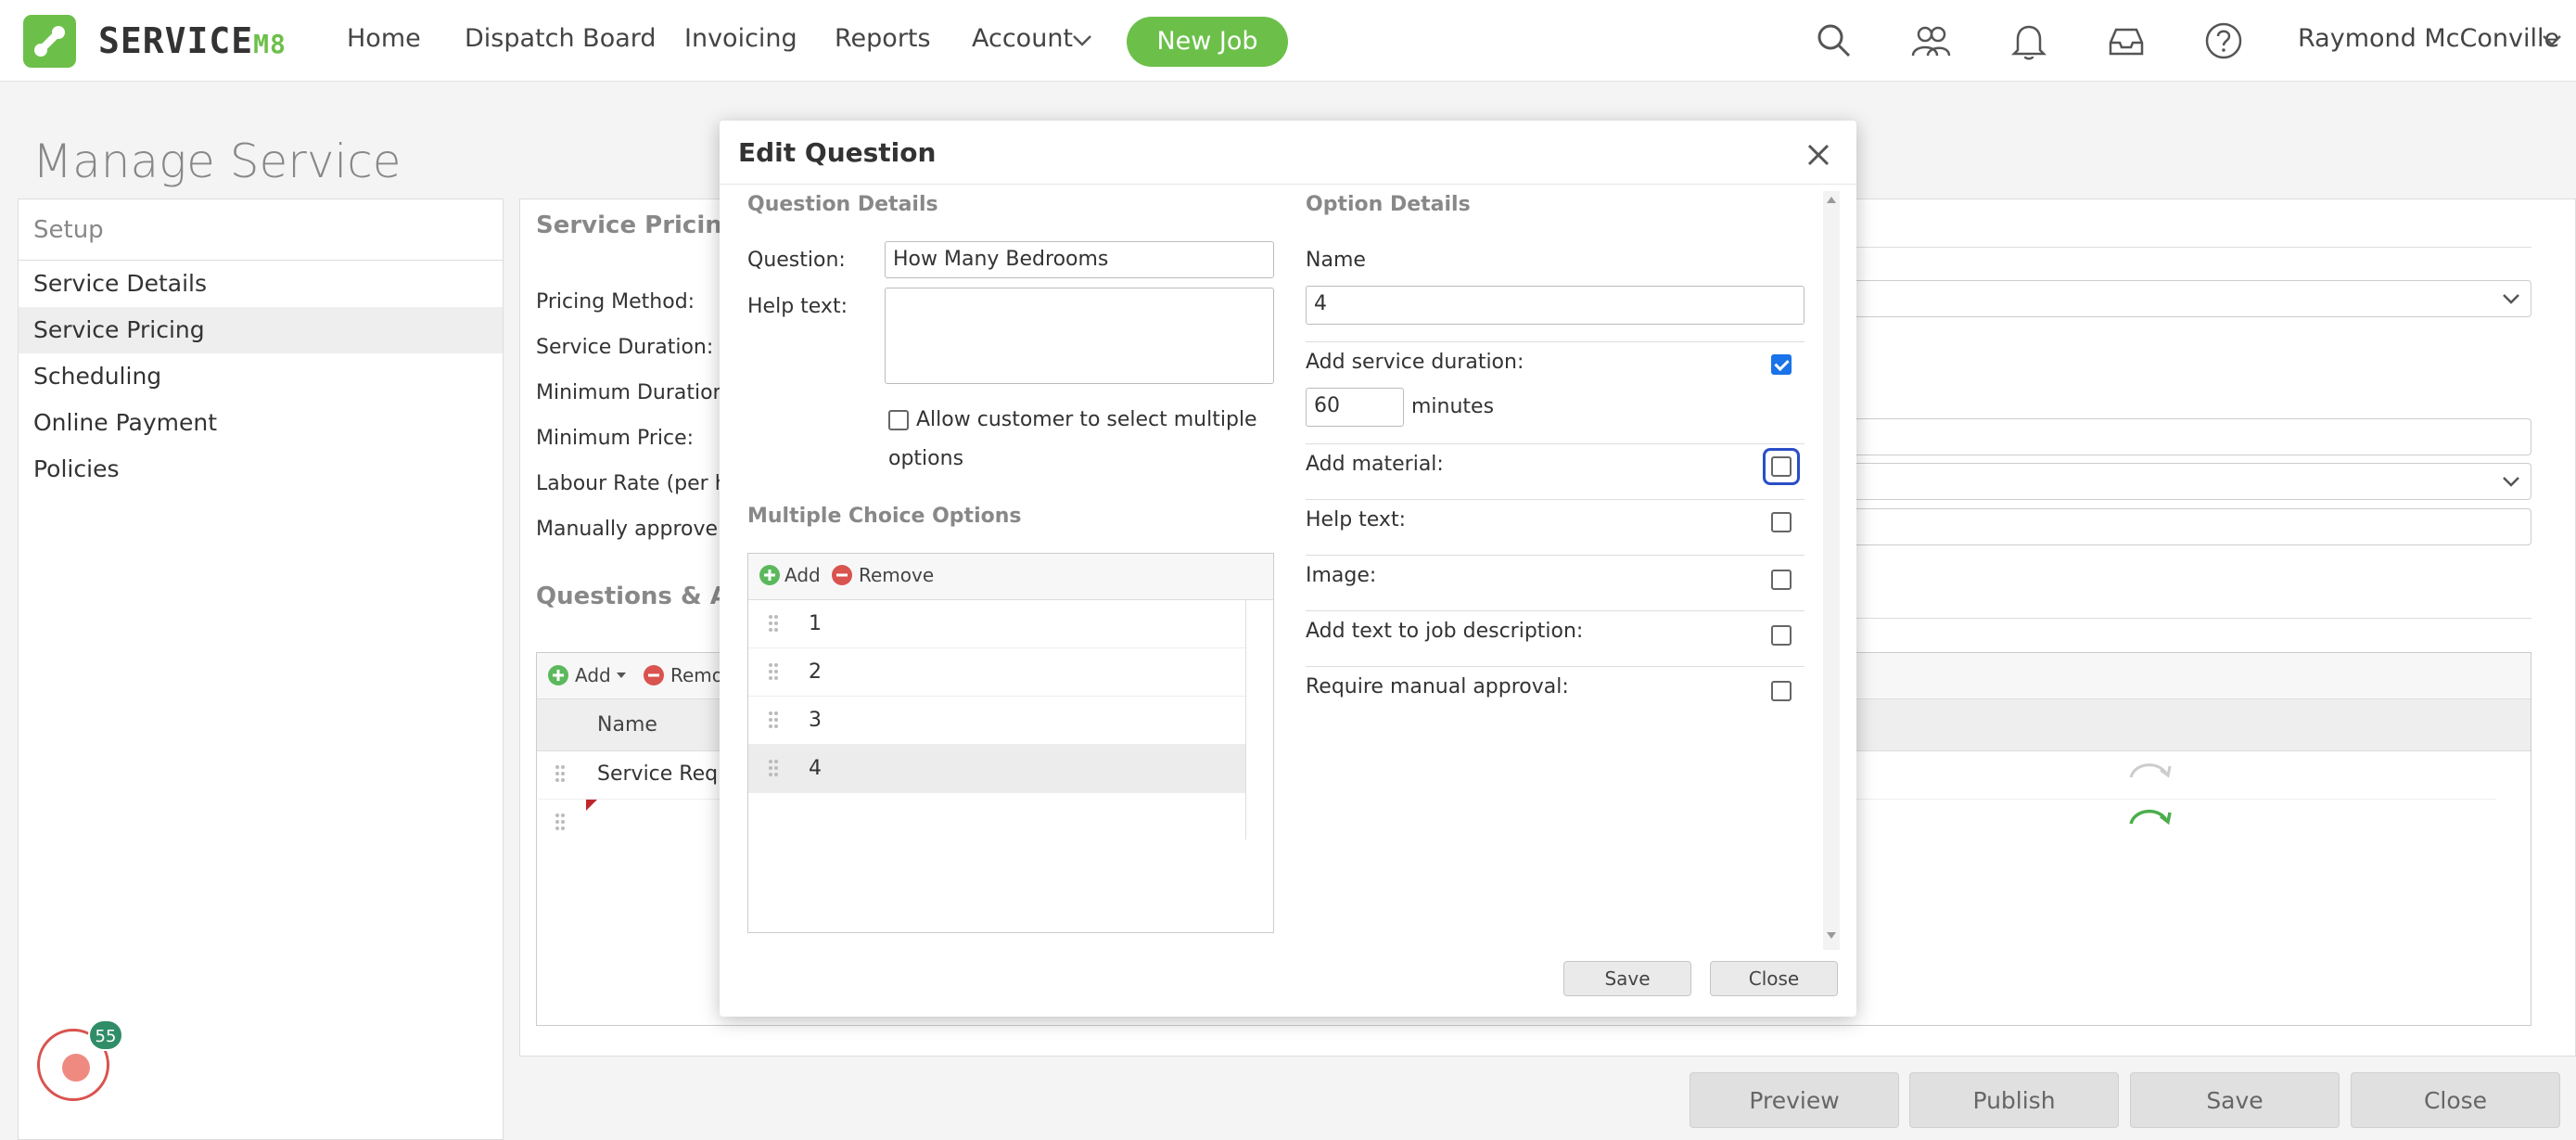 This screenshot has height=1140, width=2576. I want to click on user-menu: Raymond McConville, so click(2428, 38).